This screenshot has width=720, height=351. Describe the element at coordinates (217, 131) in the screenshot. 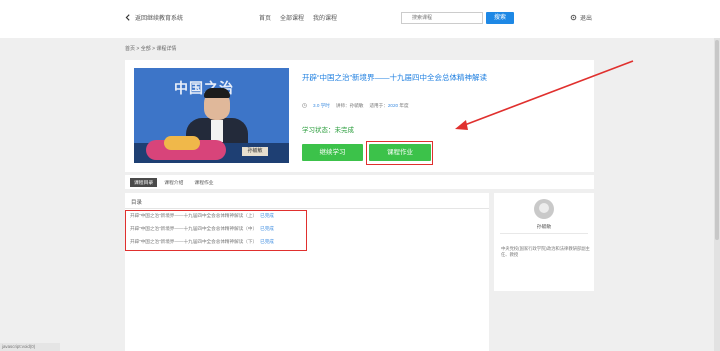

I see `lecturer-shirt` at that location.